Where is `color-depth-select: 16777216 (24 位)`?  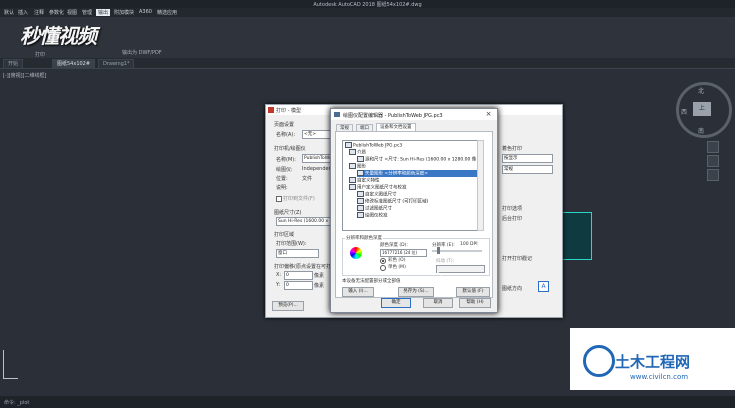 color-depth-select: 16777216 (24 位) is located at coordinates (403, 253).